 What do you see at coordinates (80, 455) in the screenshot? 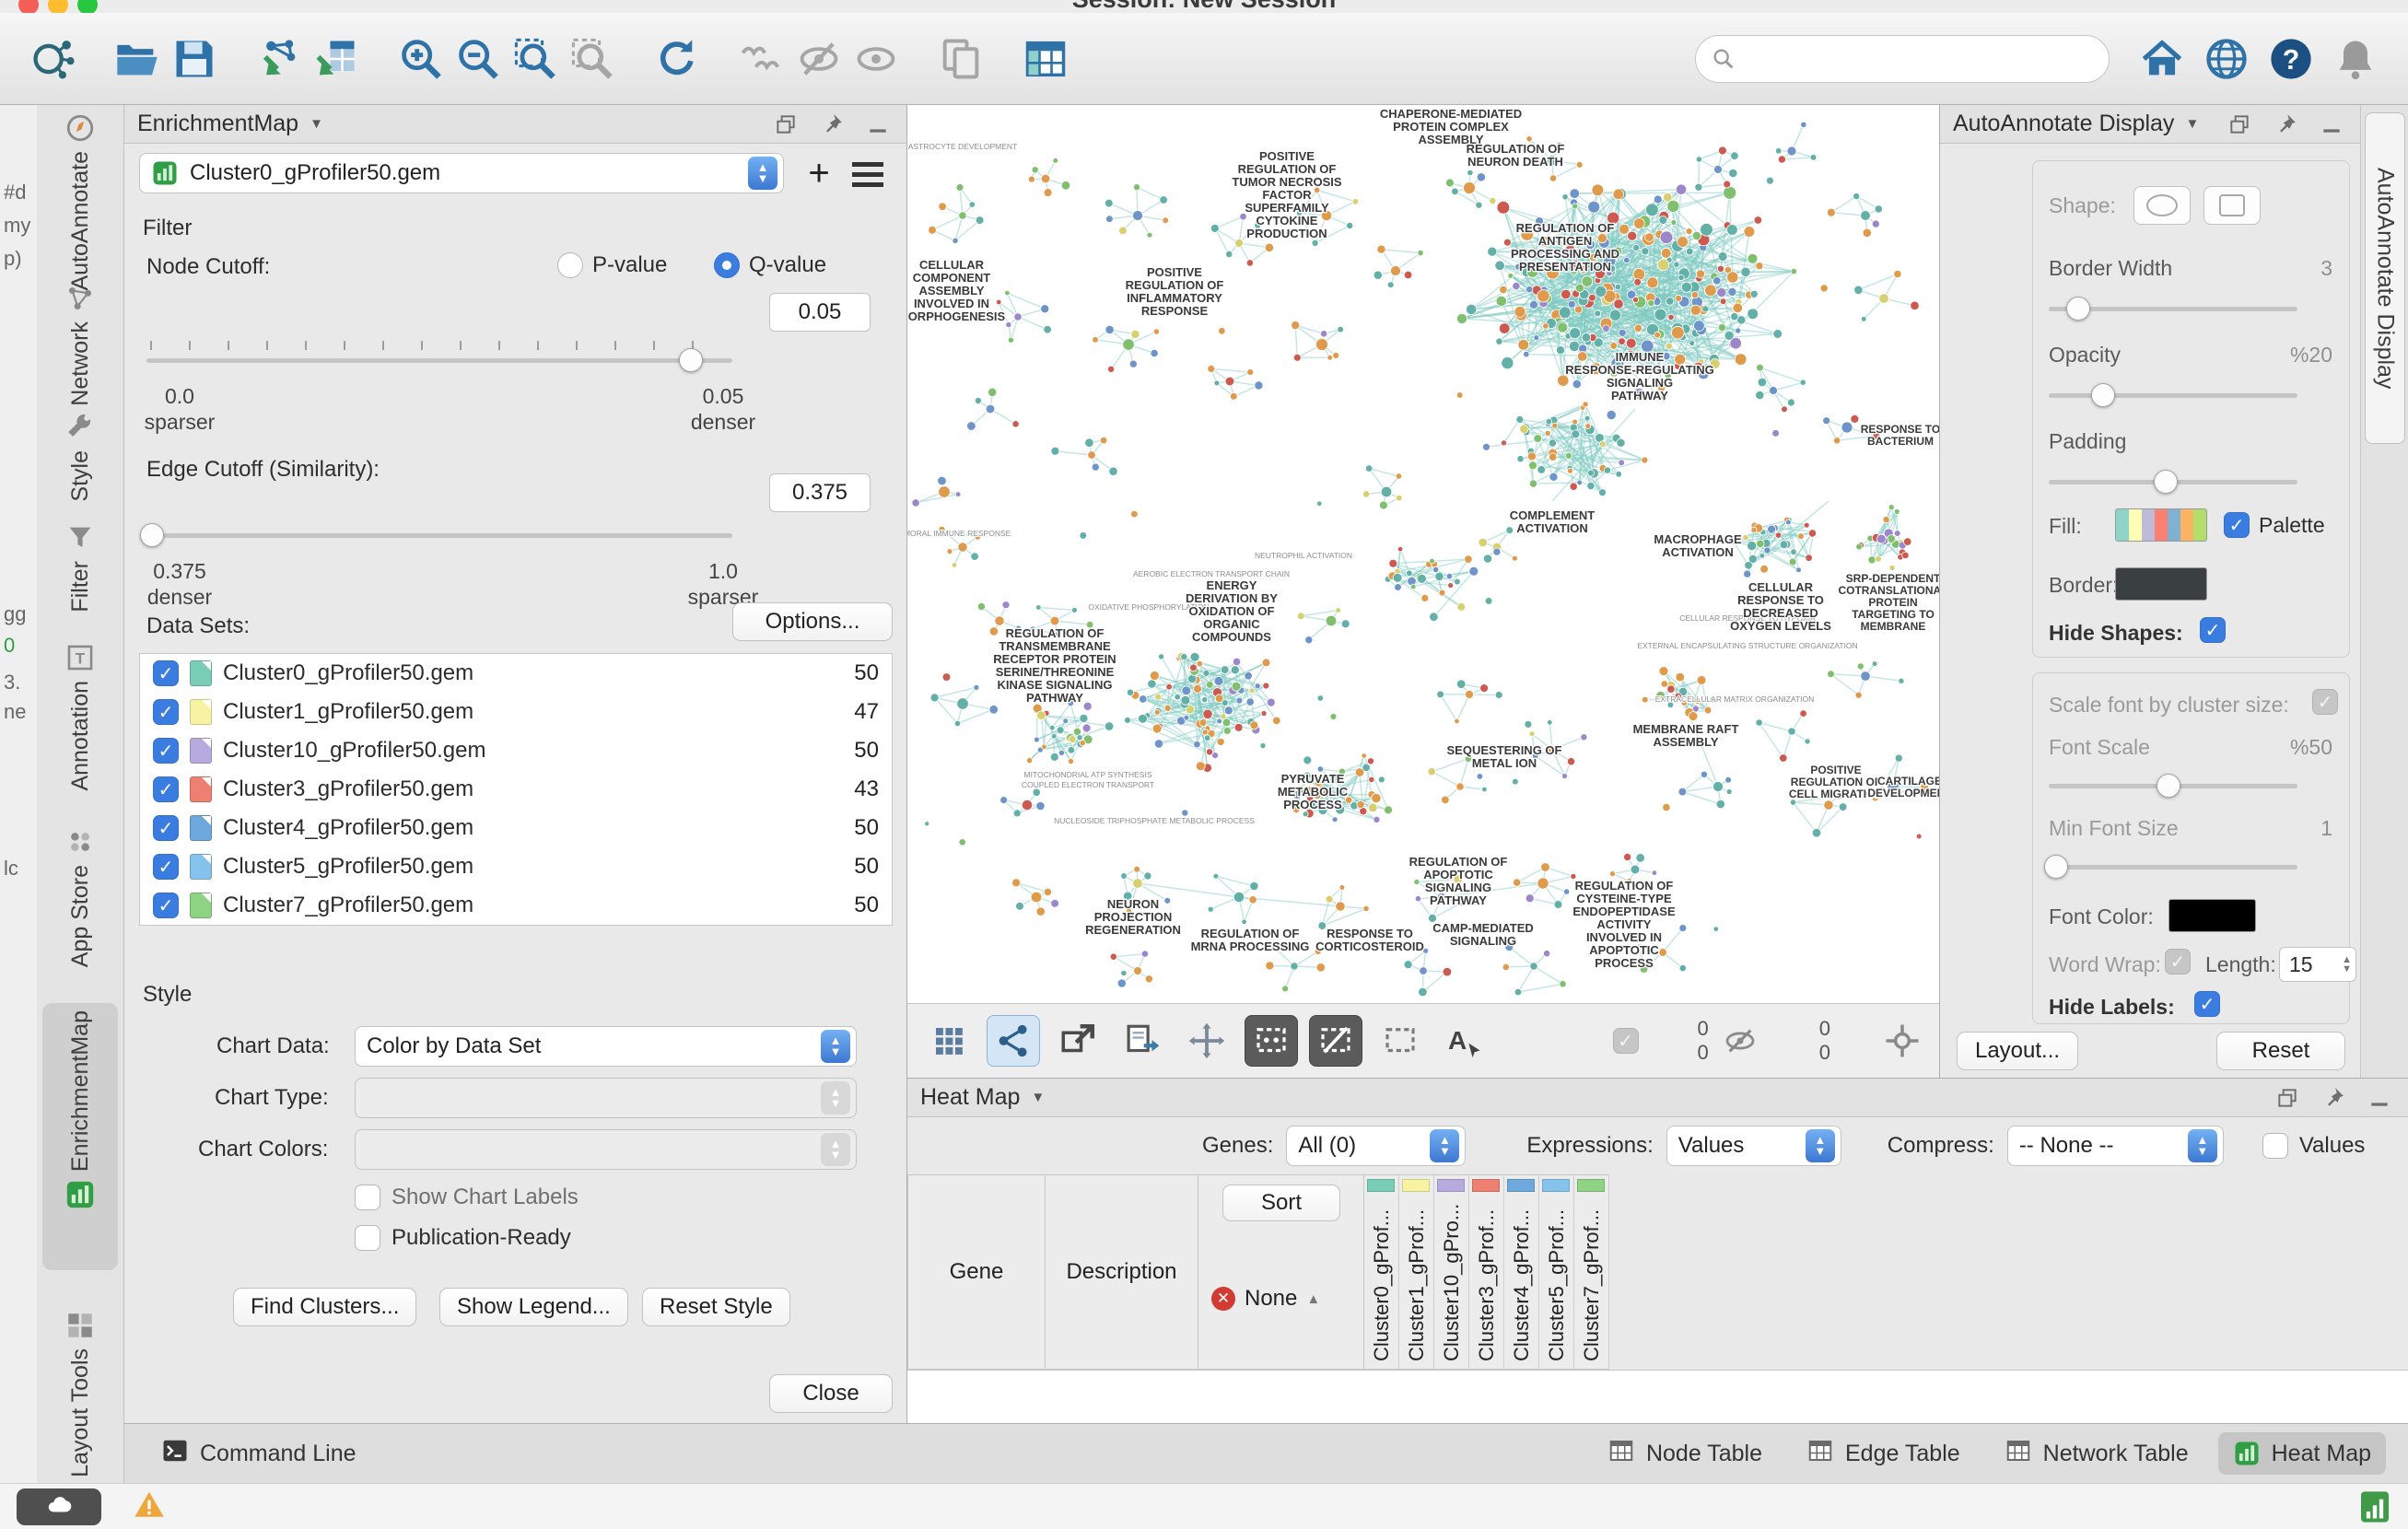
I see `tab-style: Style` at bounding box center [80, 455].